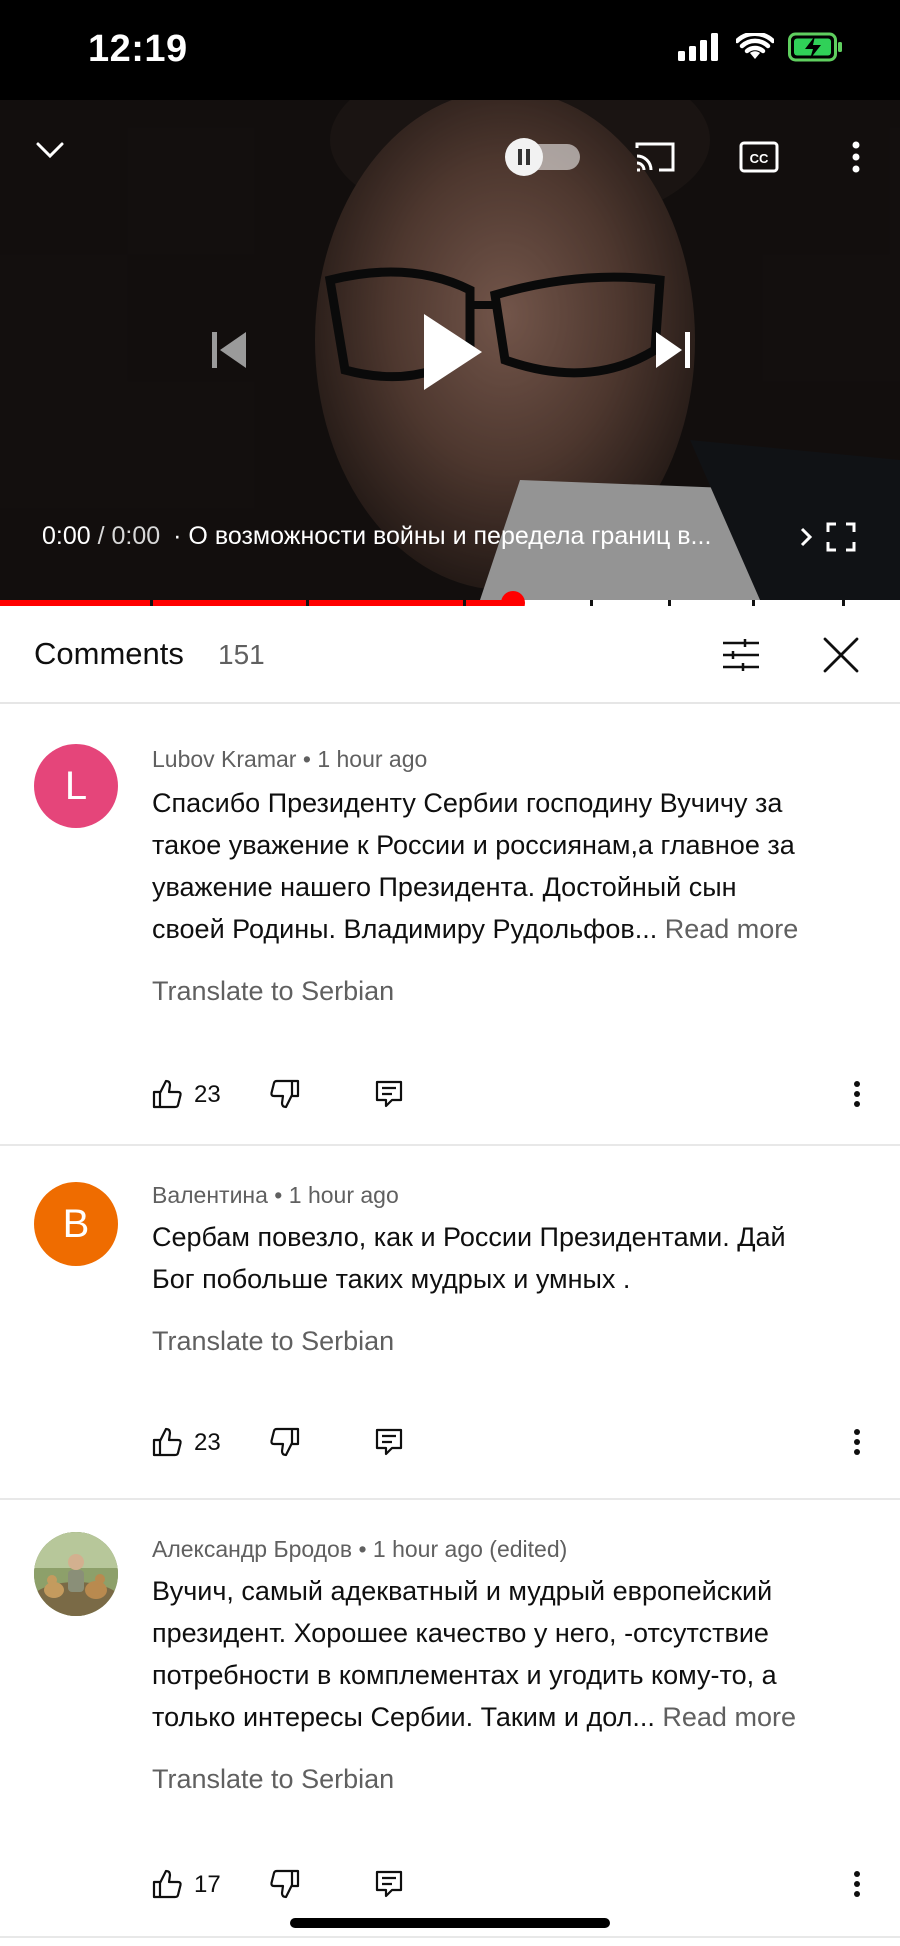  Describe the element at coordinates (755, 46) in the screenshot. I see `wifi-icon` at that location.